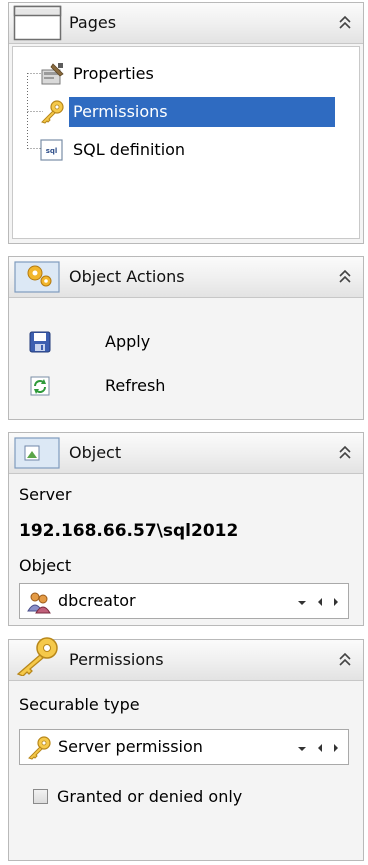  What do you see at coordinates (129, 531) in the screenshot?
I see `server-value: 192.168.66.57\sql2012` at bounding box center [129, 531].